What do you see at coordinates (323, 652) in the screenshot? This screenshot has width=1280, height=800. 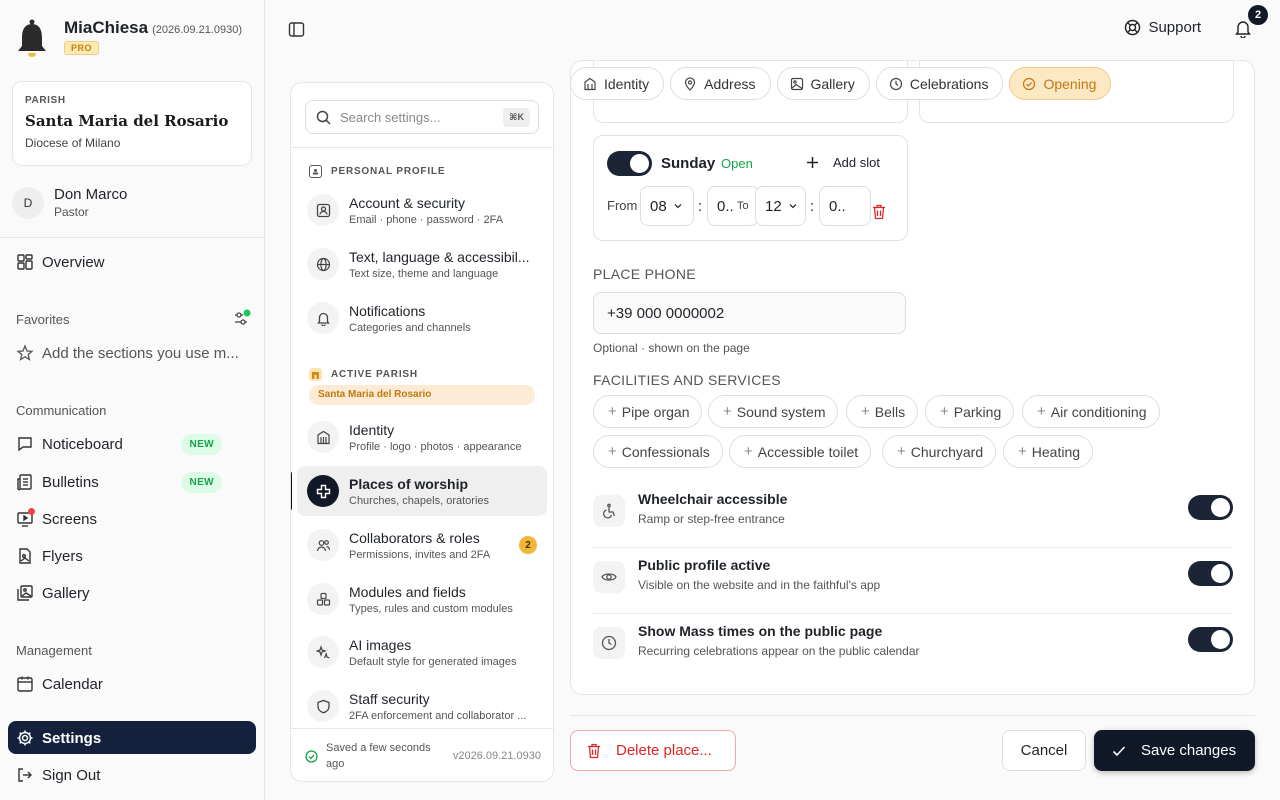 I see `sparkle-icon` at bounding box center [323, 652].